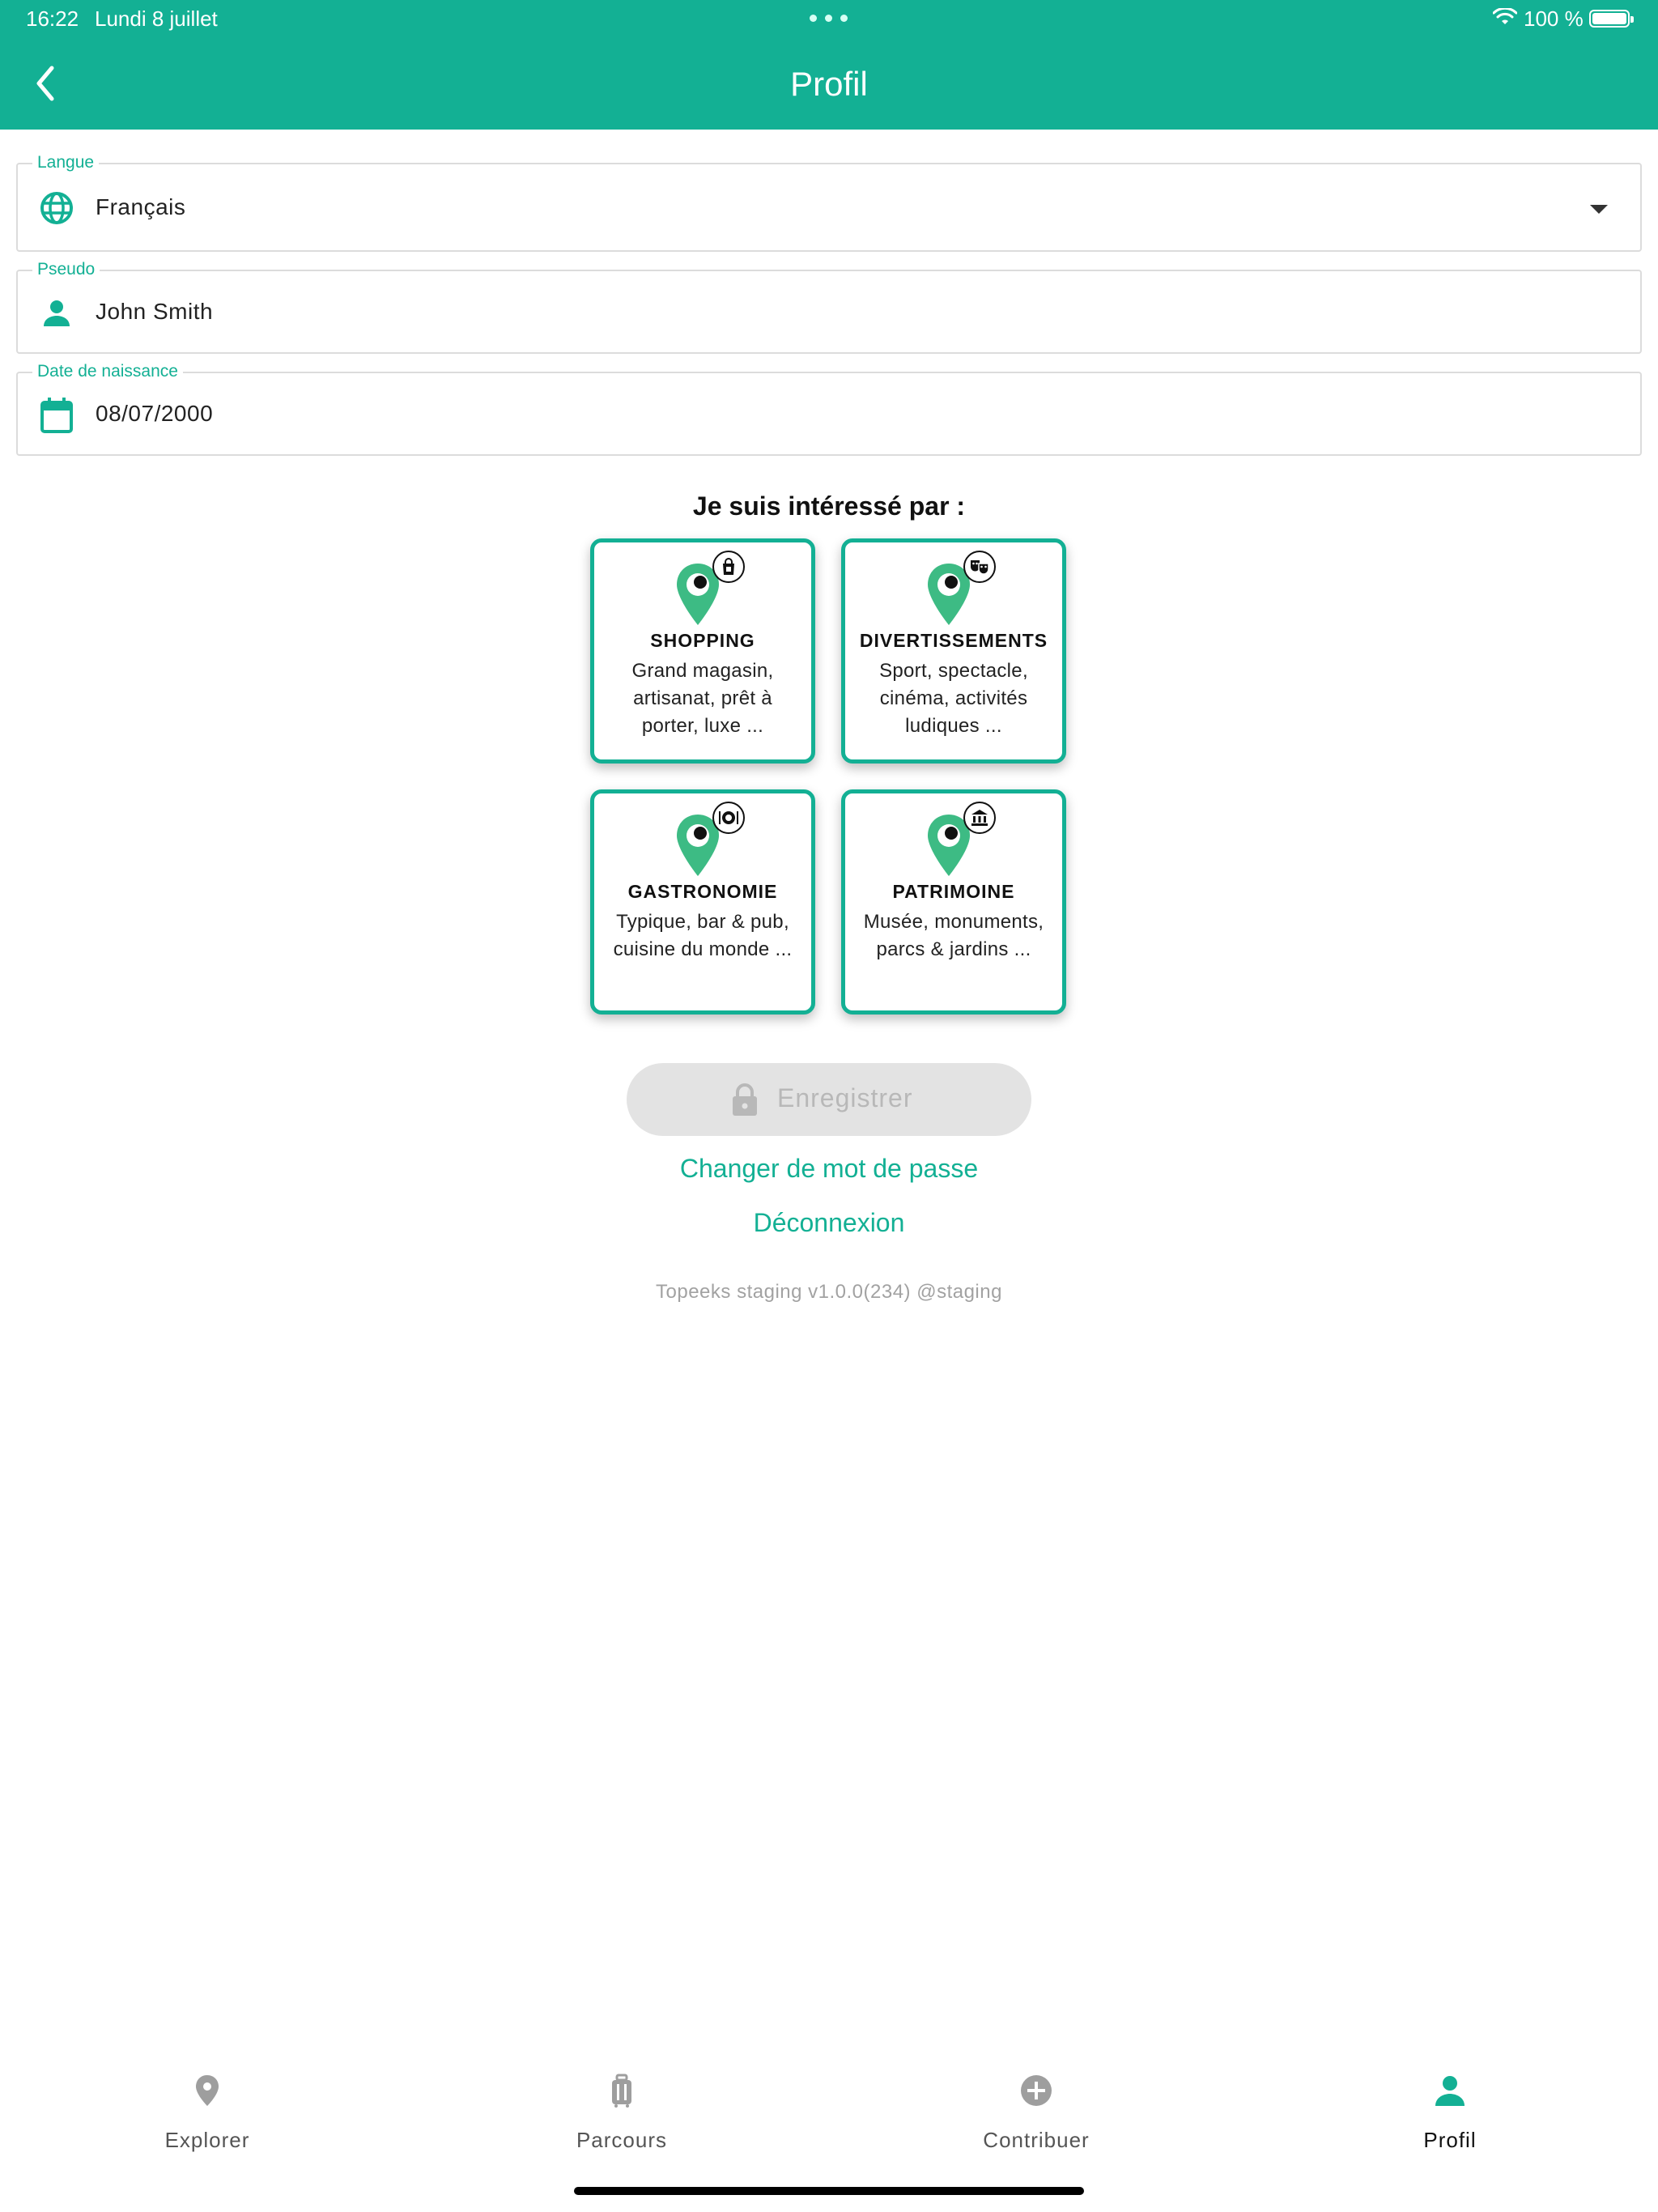  What do you see at coordinates (1554, 19) in the screenshot?
I see `battery-percentage: 100 %` at bounding box center [1554, 19].